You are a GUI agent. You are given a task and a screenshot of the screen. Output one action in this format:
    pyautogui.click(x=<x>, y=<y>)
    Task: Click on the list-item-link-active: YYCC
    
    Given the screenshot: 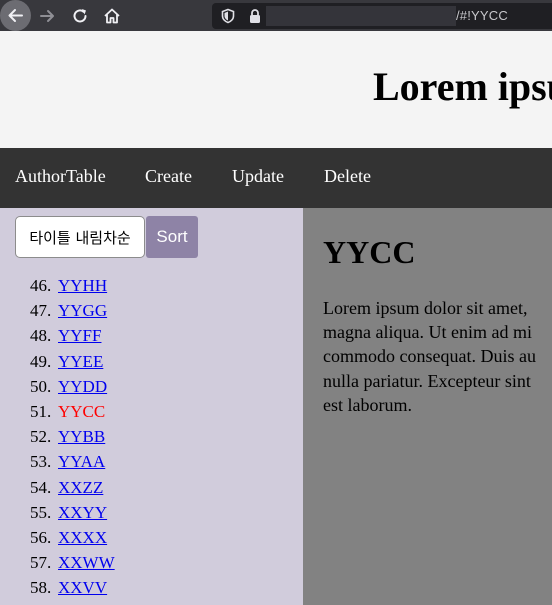 What is the action you would take?
    pyautogui.click(x=81, y=412)
    